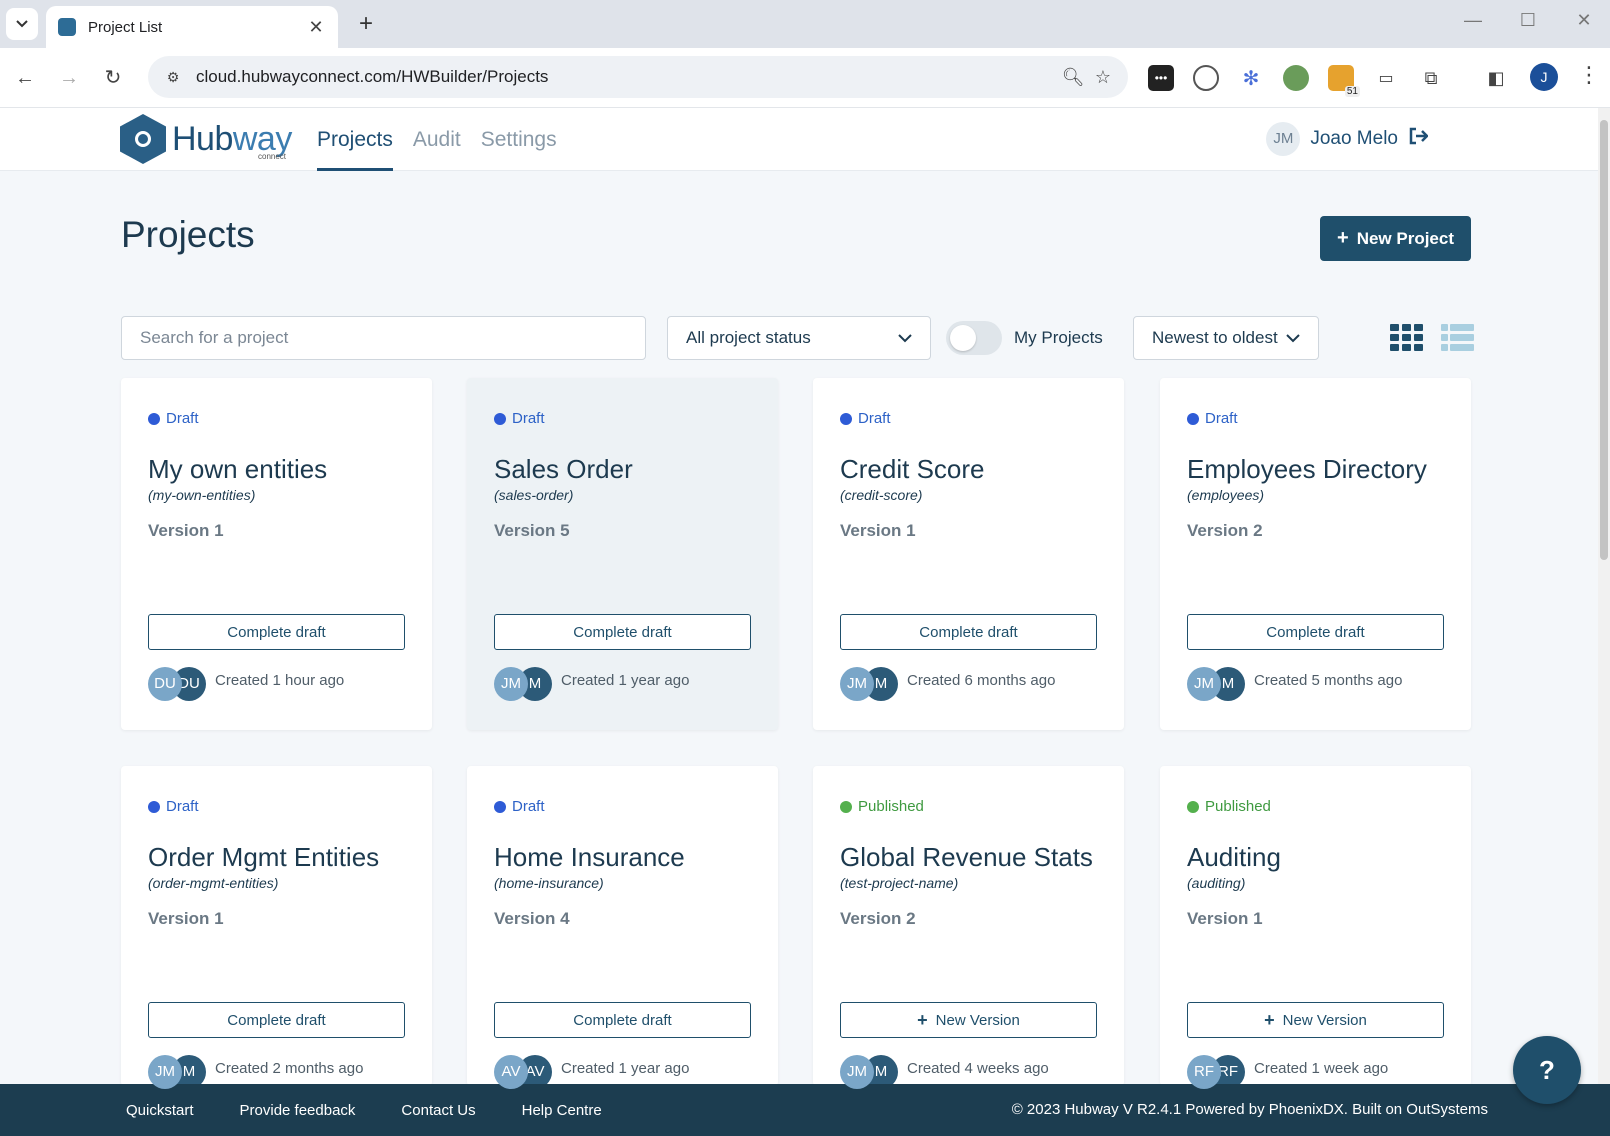 The width and height of the screenshot is (1610, 1136). Describe the element at coordinates (1204, 1072) in the screenshot. I see `avatar: RF` at that location.